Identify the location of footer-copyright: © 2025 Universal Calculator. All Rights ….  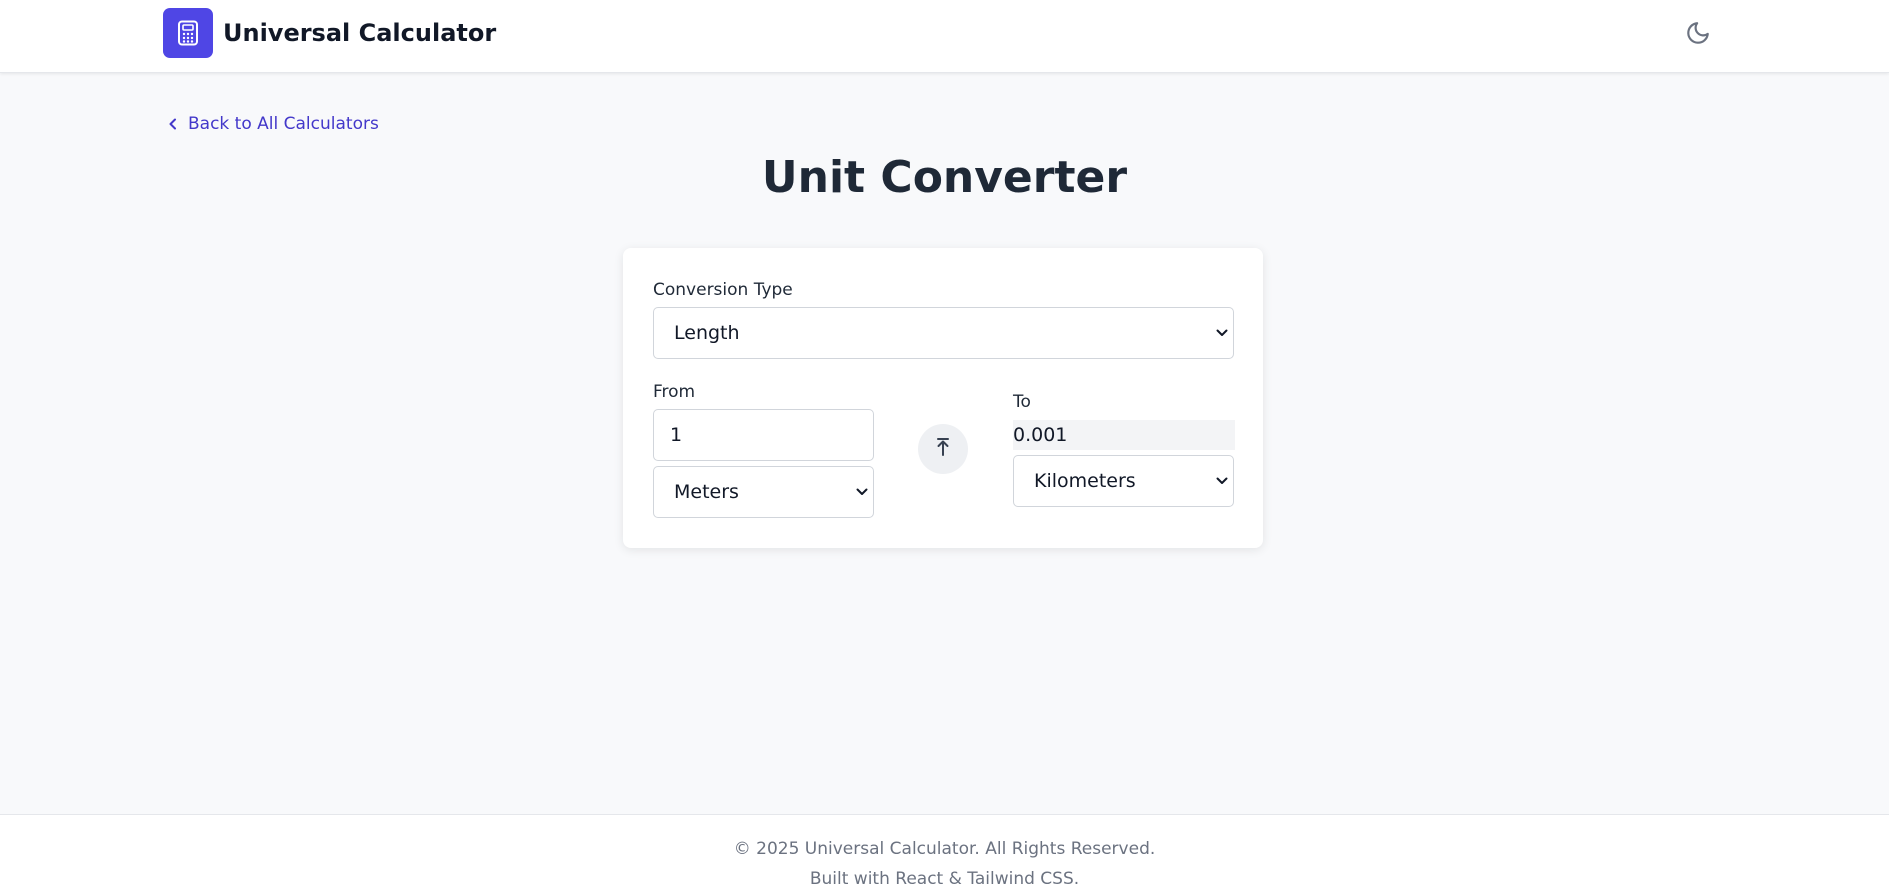
(944, 849).